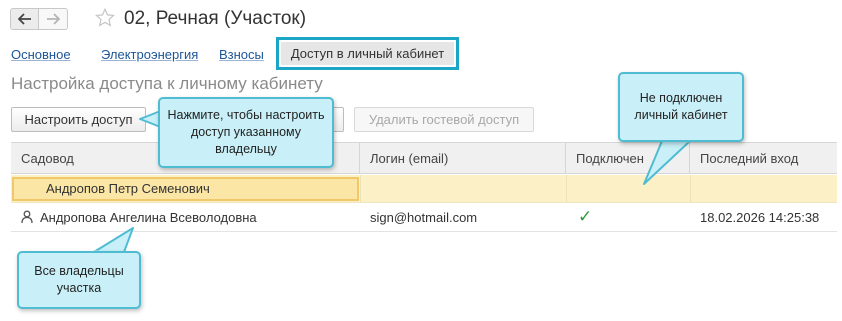  Describe the element at coordinates (79, 280) in the screenshot. I see `callout-all-owners: Все владельцы участка` at that location.